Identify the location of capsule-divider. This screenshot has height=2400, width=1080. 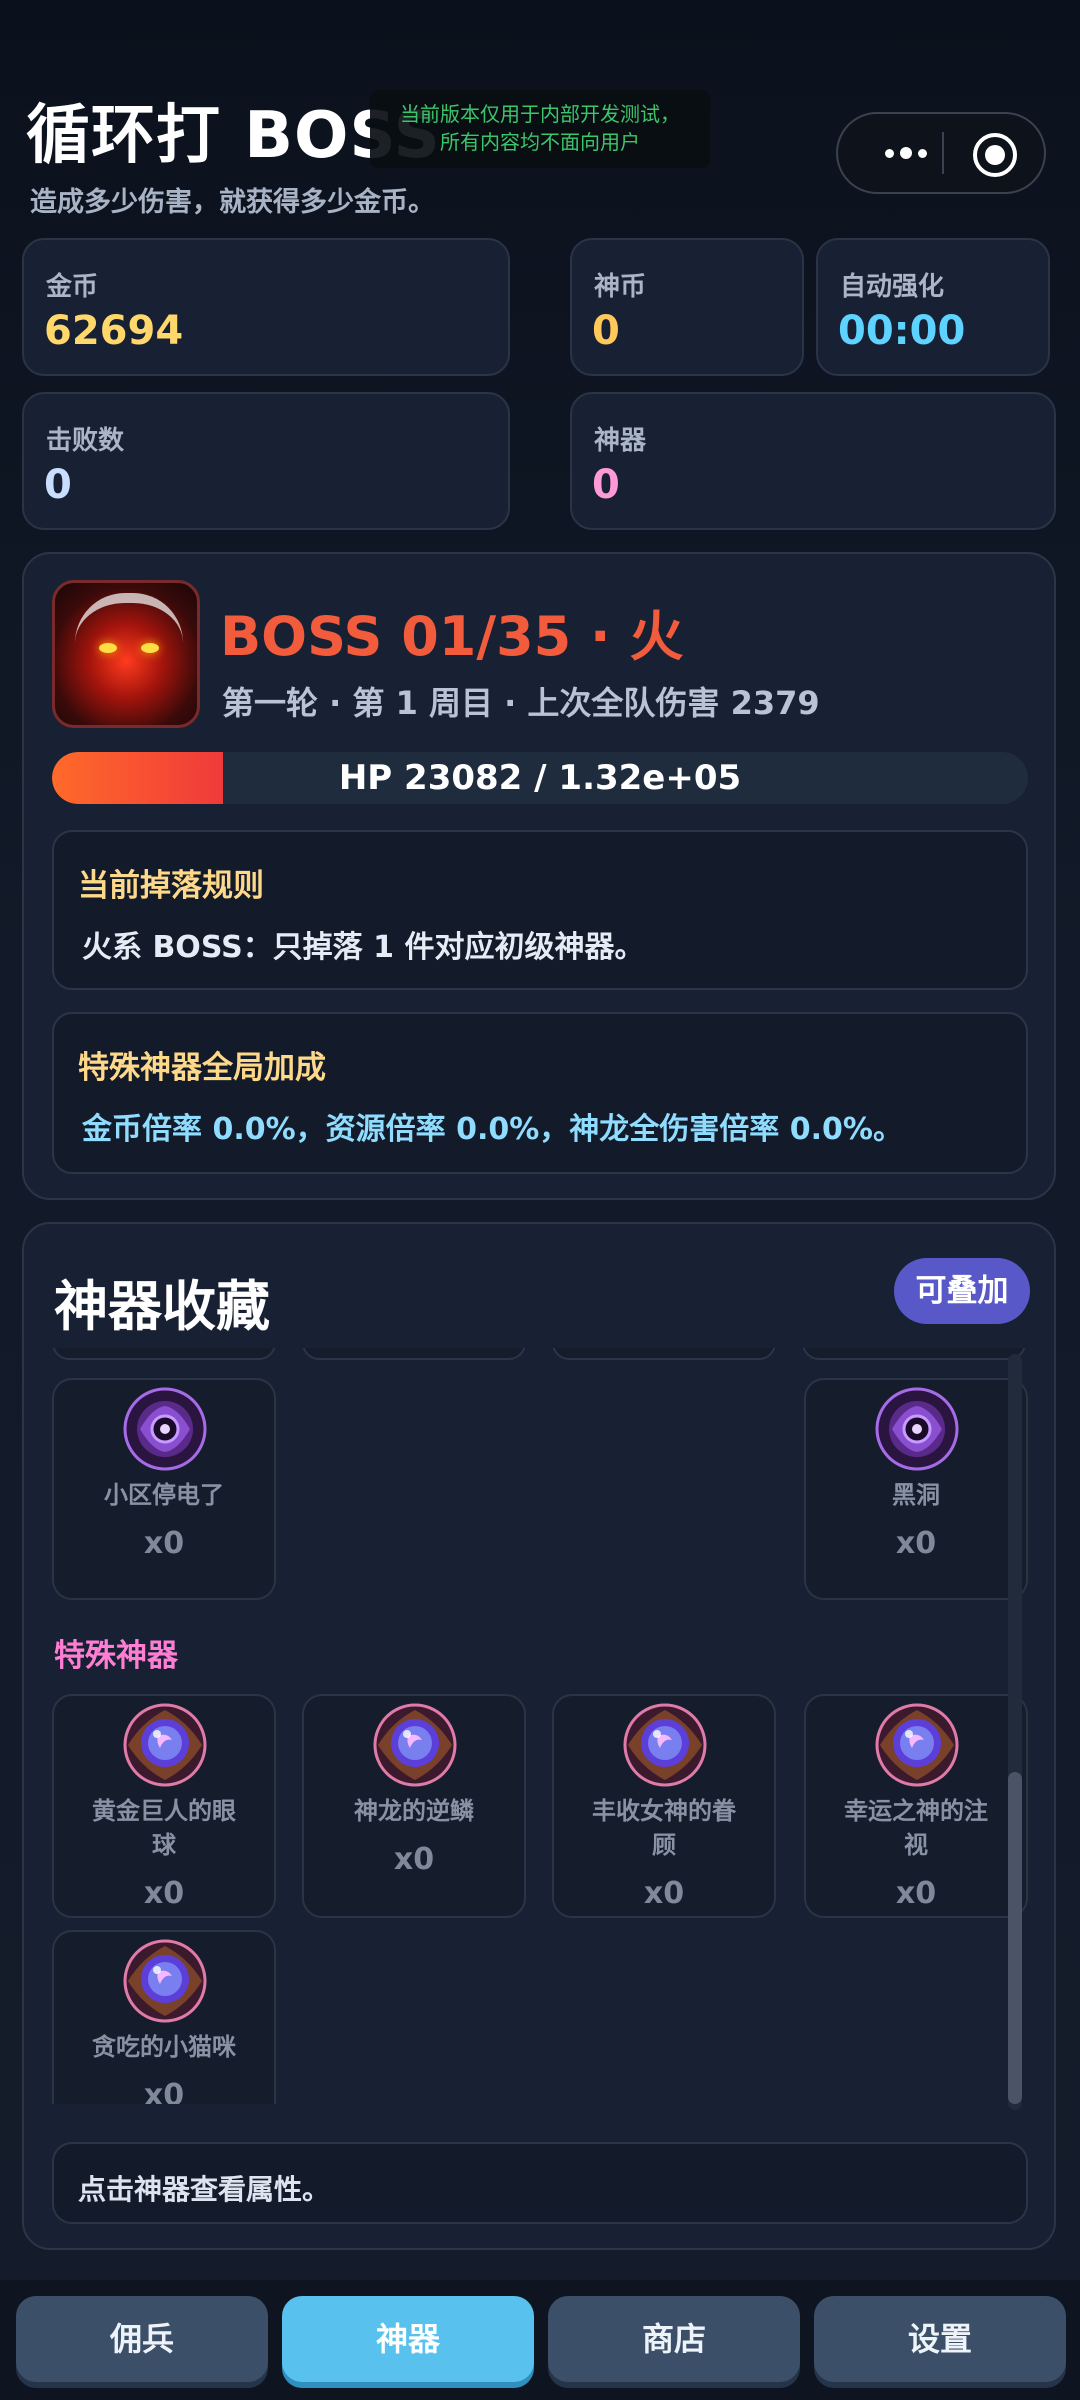
(943, 153).